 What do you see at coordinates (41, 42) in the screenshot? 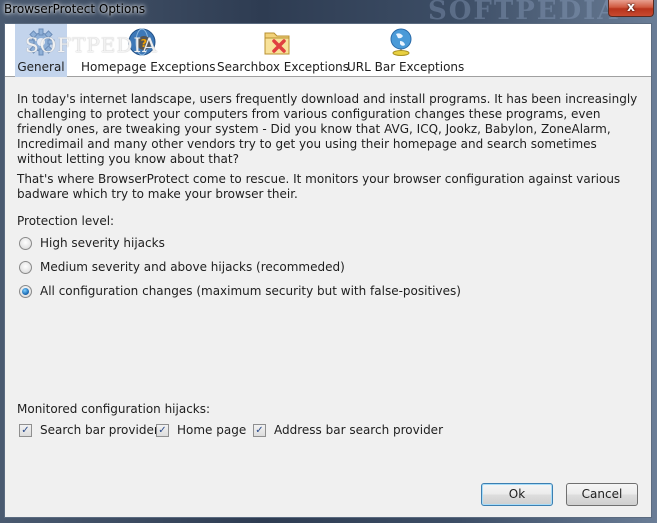
I see `gear-icon` at bounding box center [41, 42].